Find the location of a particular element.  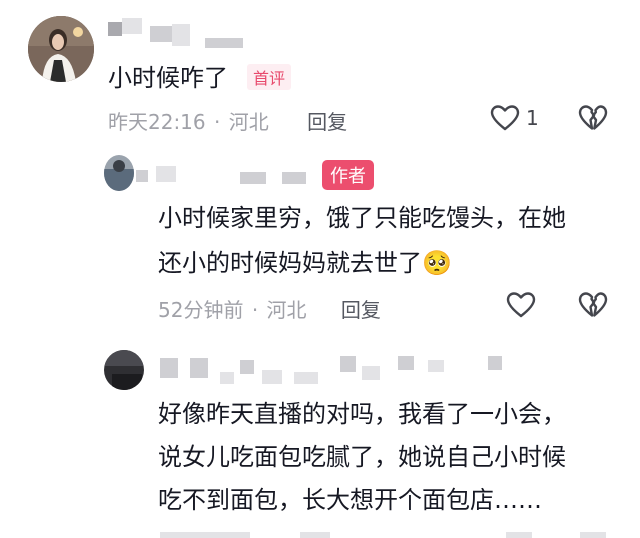

commenter-avatar is located at coordinates (61, 49).